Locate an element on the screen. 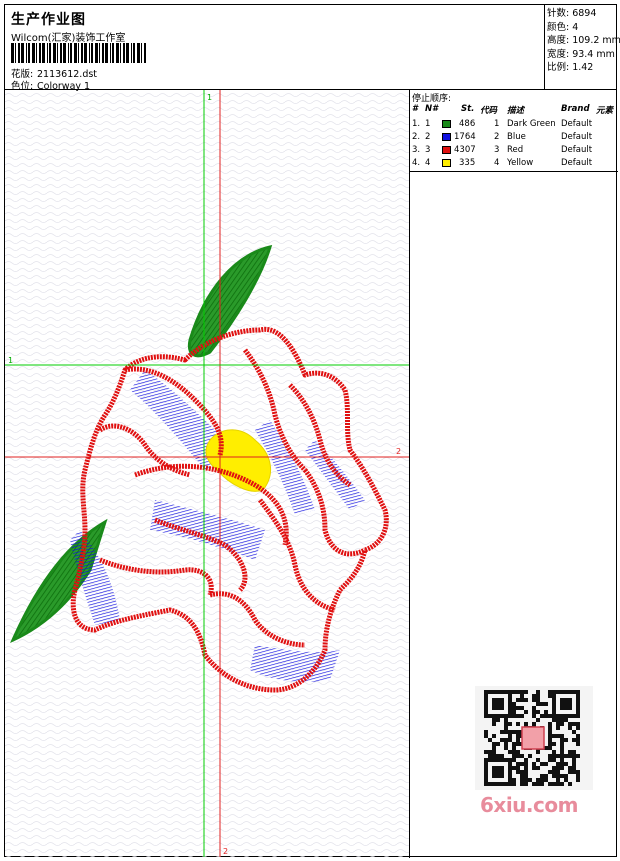 The height and width of the screenshot is (861, 620). stop-sequence-title: 停止顺序: is located at coordinates (432, 99).